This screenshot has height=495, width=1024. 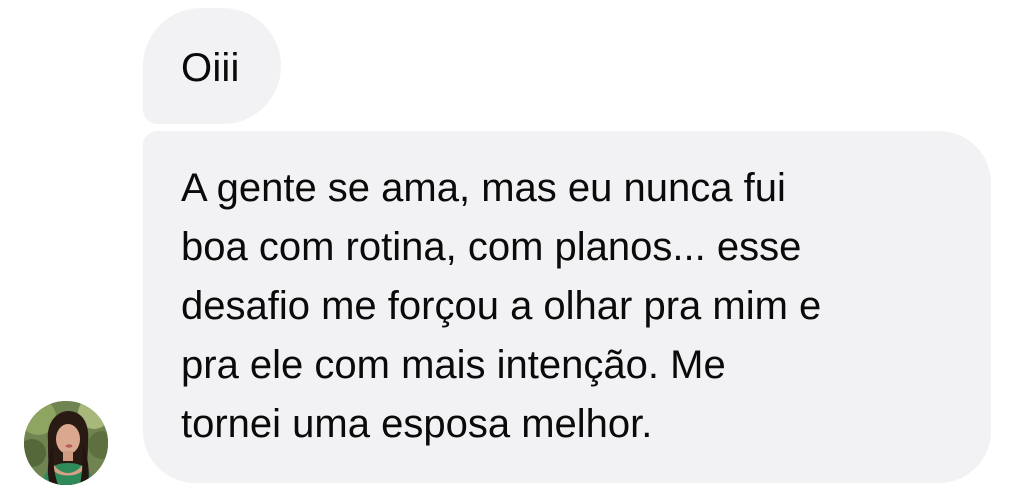 I want to click on sender-avatar, so click(x=66, y=443).